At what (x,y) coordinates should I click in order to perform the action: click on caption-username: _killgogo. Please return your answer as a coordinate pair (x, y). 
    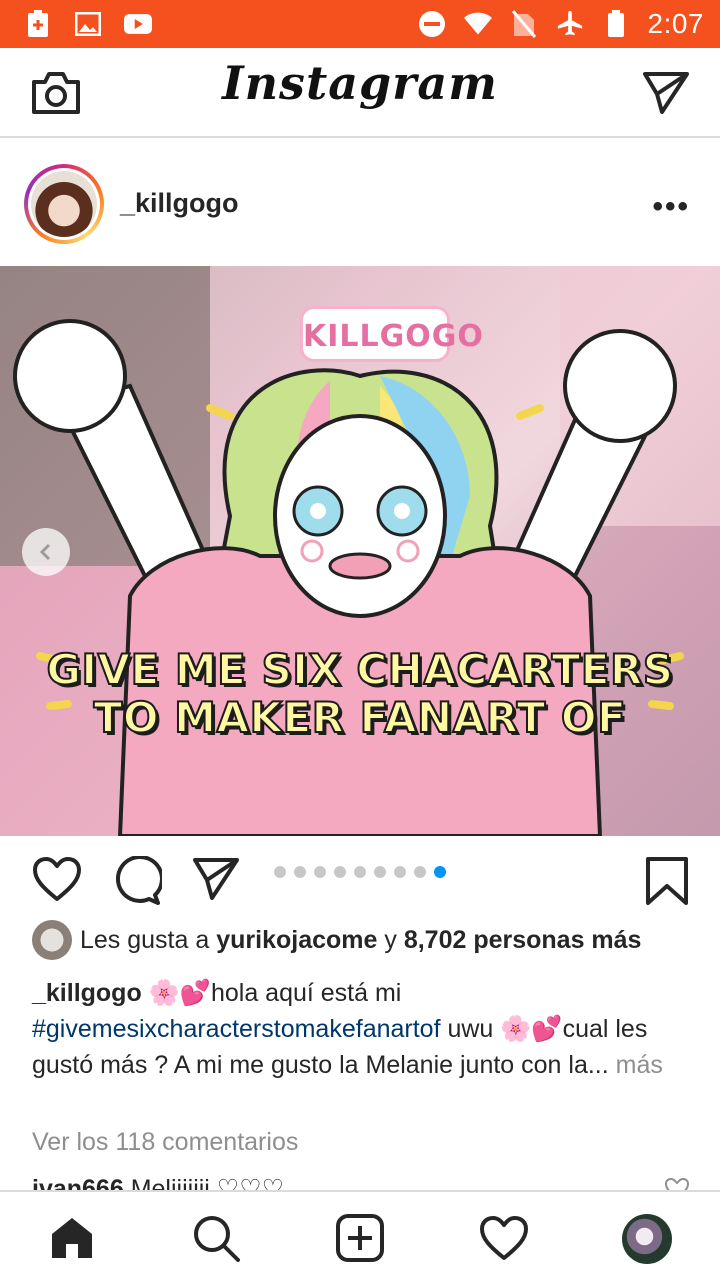
    Looking at the image, I should click on (87, 993).